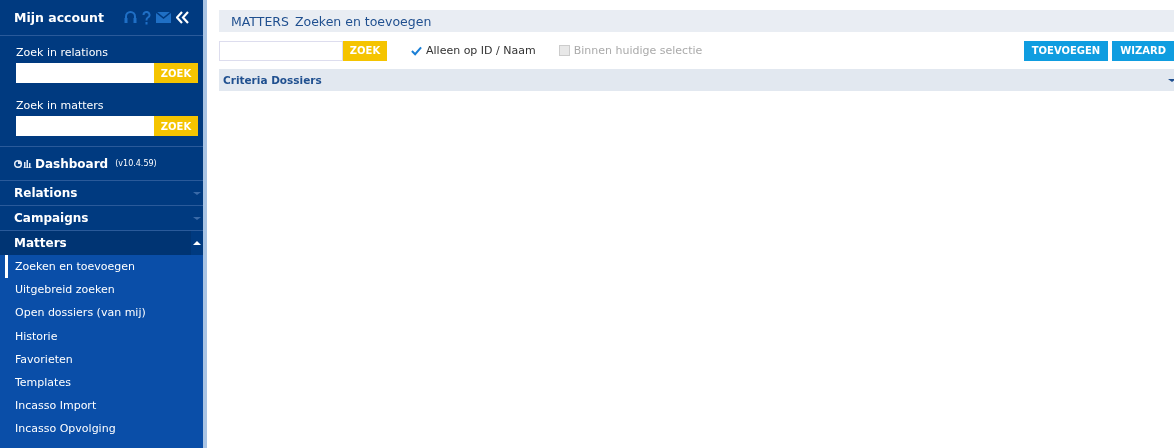  I want to click on page-title: Zoeken en toevoegen, so click(363, 21).